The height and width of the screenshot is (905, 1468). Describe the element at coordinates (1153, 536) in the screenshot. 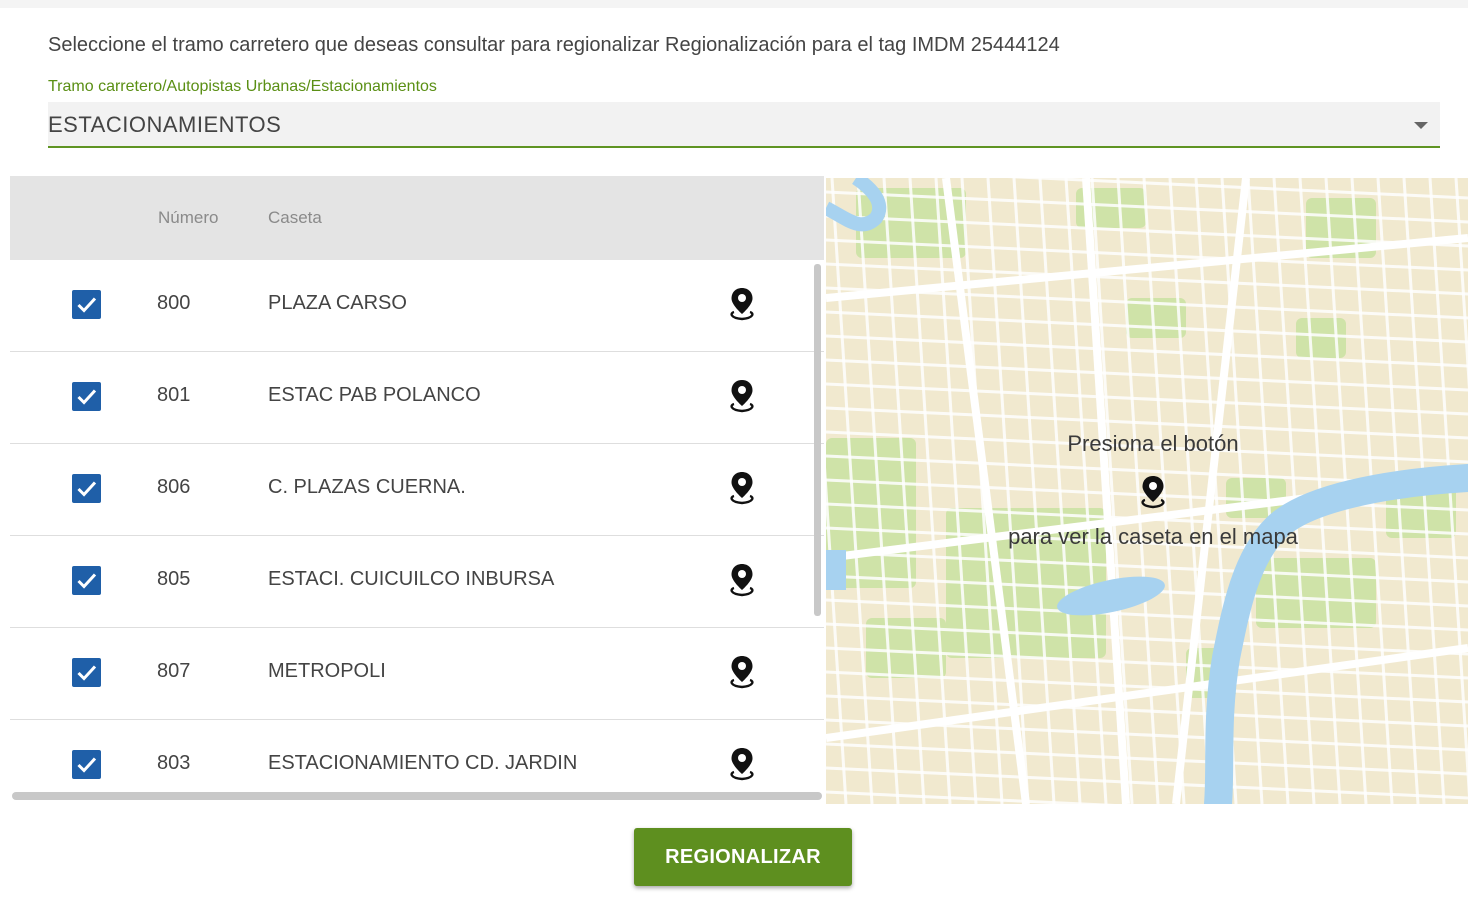

I see `map-hint-bottom: para ver la caseta en el mapa` at that location.